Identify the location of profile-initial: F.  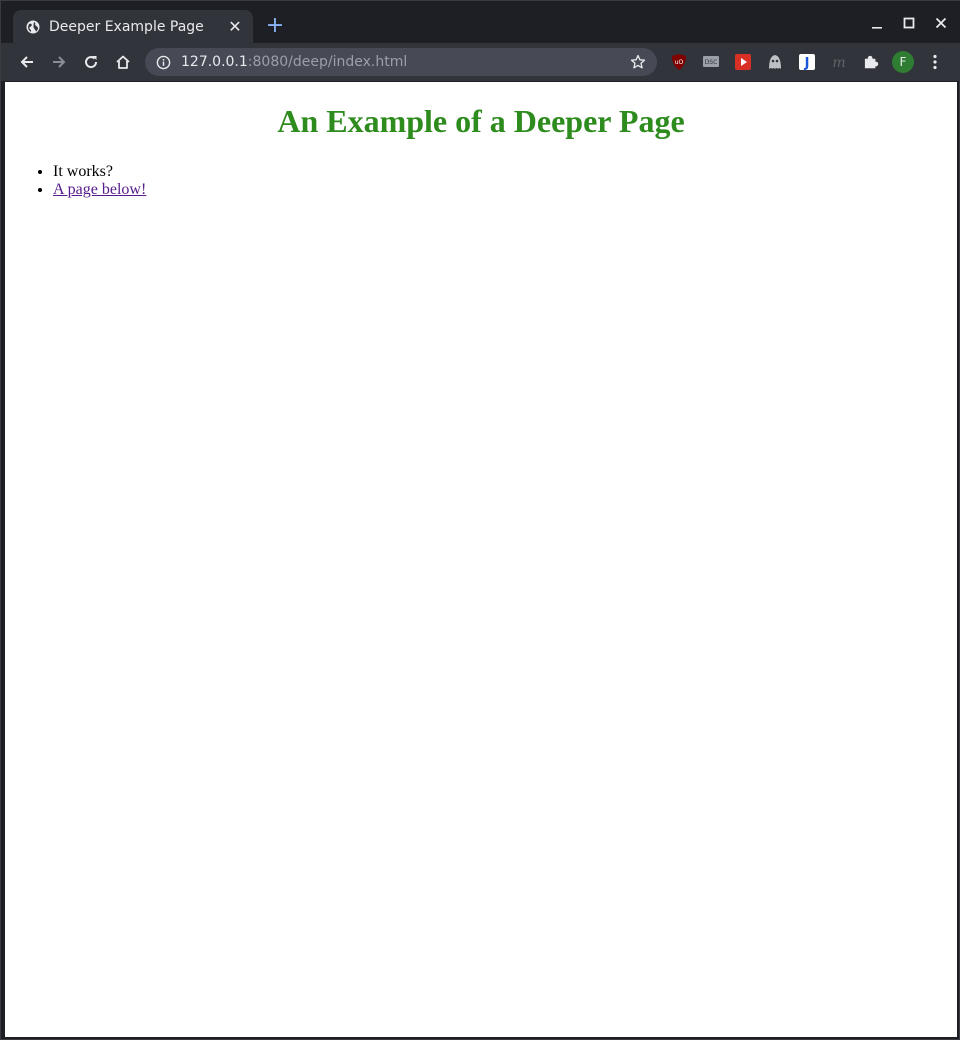
(903, 62).